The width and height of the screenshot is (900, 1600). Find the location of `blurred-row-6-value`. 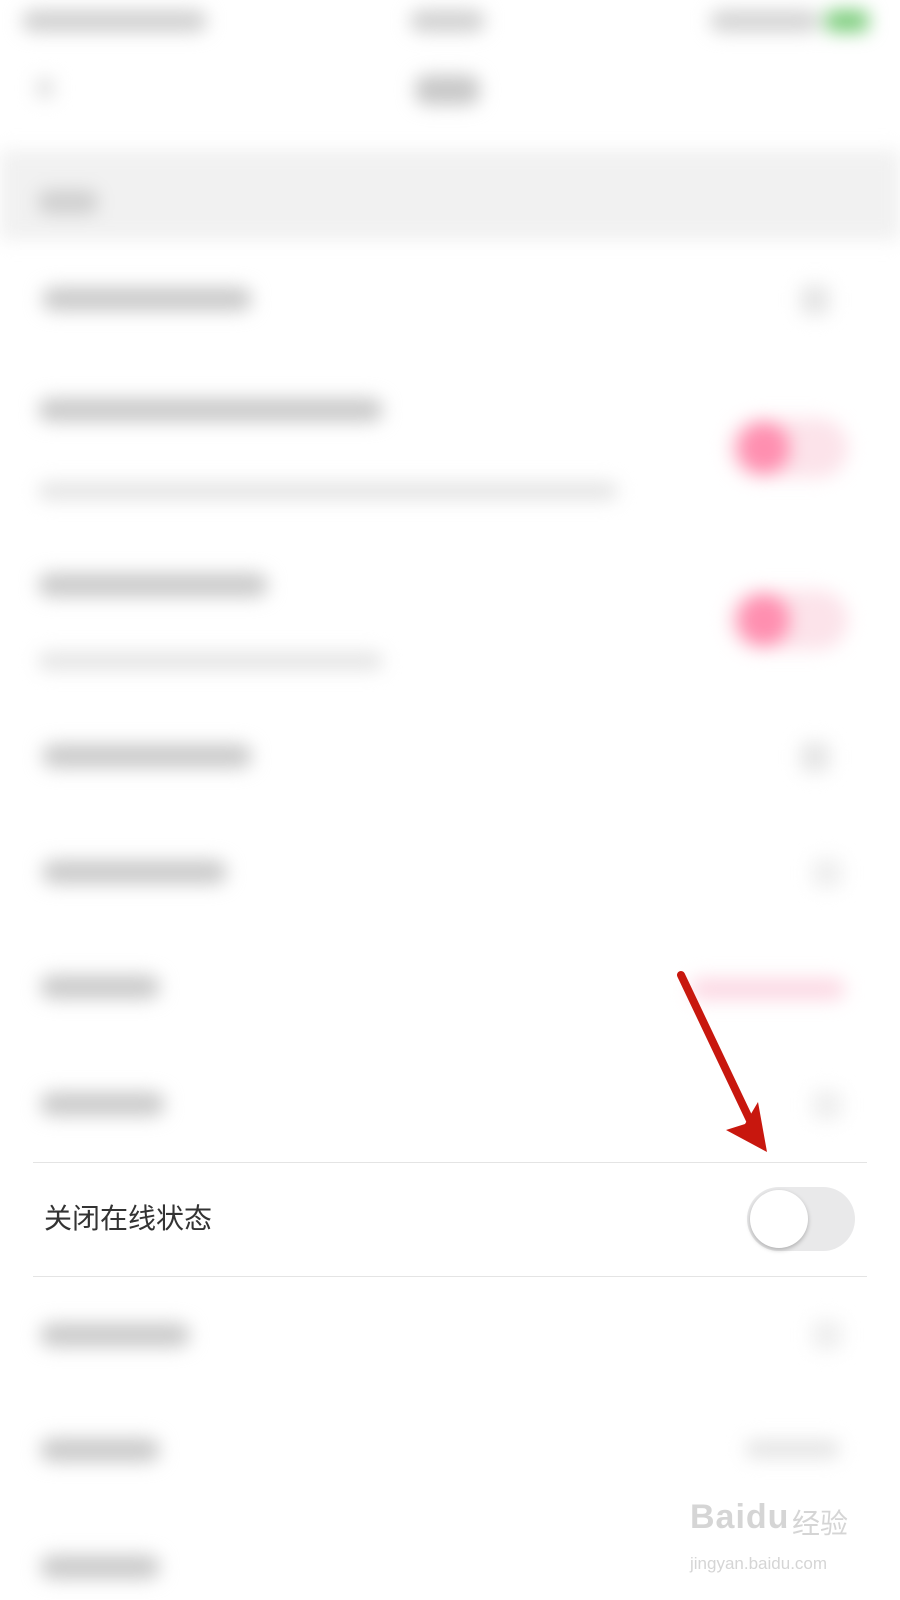

blurred-row-6-value is located at coordinates (767, 989).